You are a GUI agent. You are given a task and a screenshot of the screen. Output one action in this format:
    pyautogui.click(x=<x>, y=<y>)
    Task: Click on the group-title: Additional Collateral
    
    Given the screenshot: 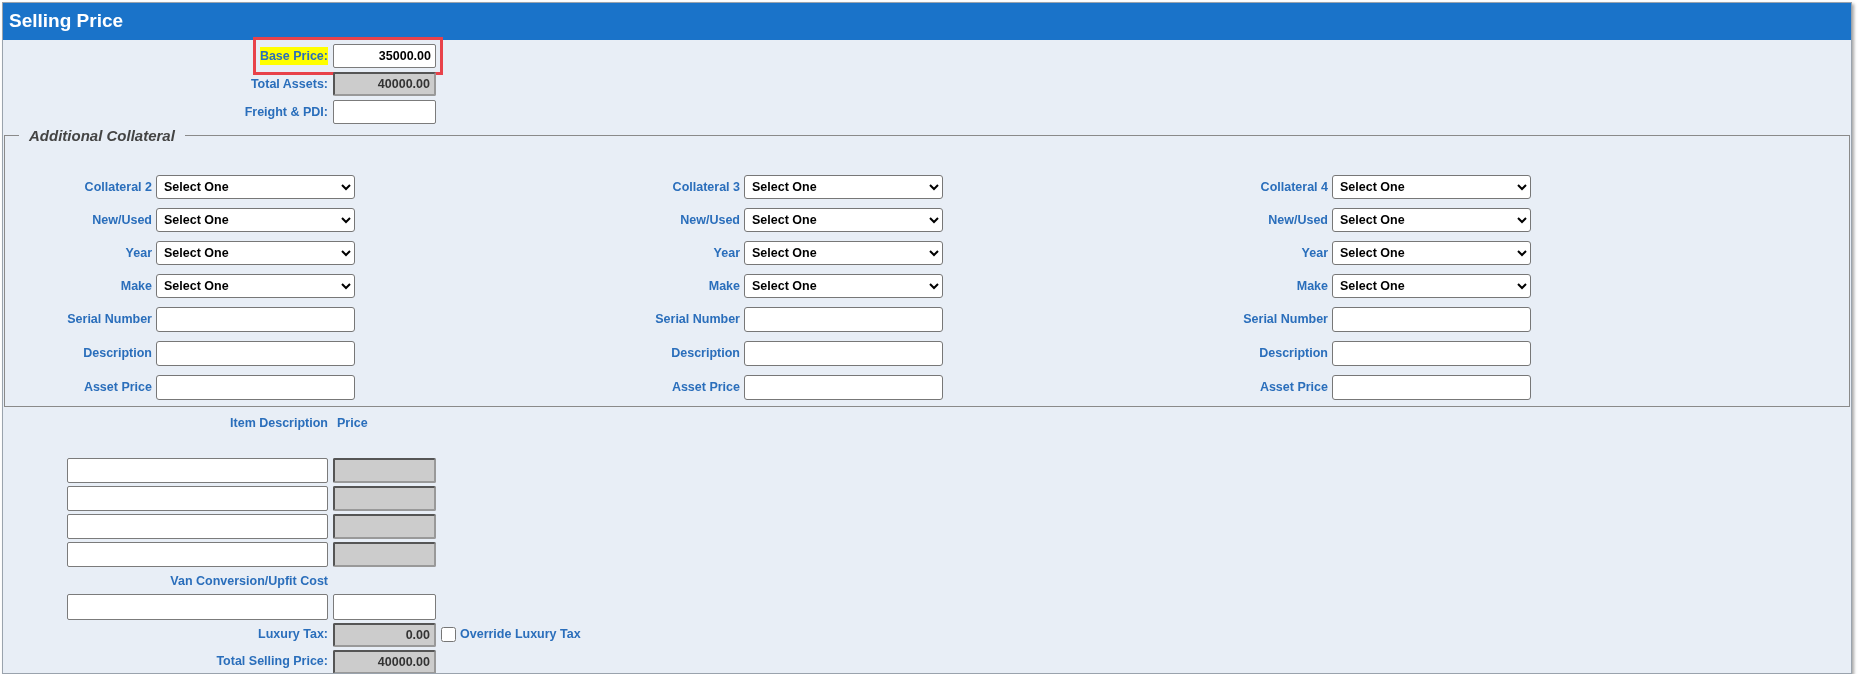 What is the action you would take?
    pyautogui.click(x=102, y=135)
    